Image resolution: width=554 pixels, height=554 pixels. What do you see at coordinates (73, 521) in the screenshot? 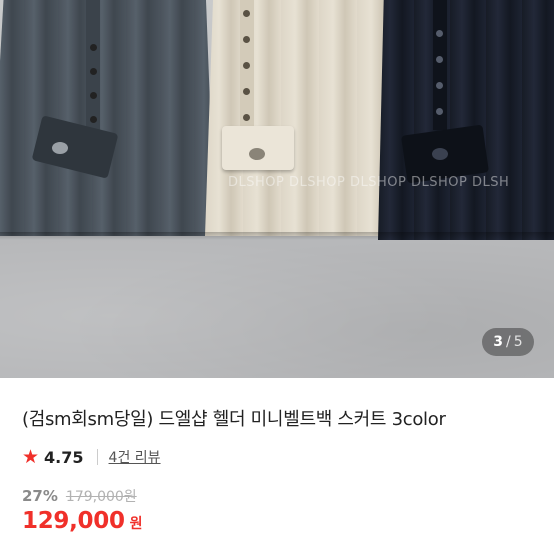
I see `sale-price: 129,000` at bounding box center [73, 521].